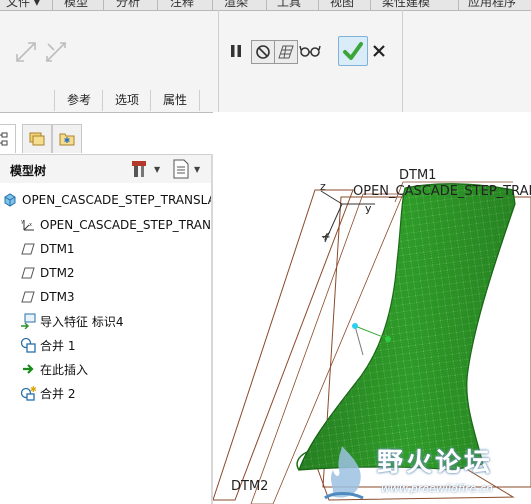  I want to click on tab-tools: 工具, so click(289, 5).